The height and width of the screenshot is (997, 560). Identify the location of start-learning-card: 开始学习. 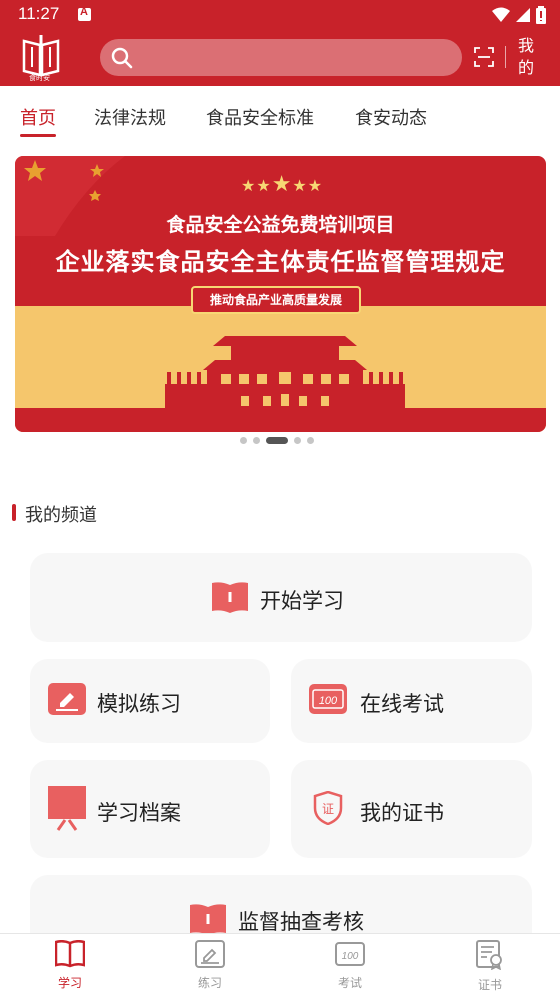
(281, 597).